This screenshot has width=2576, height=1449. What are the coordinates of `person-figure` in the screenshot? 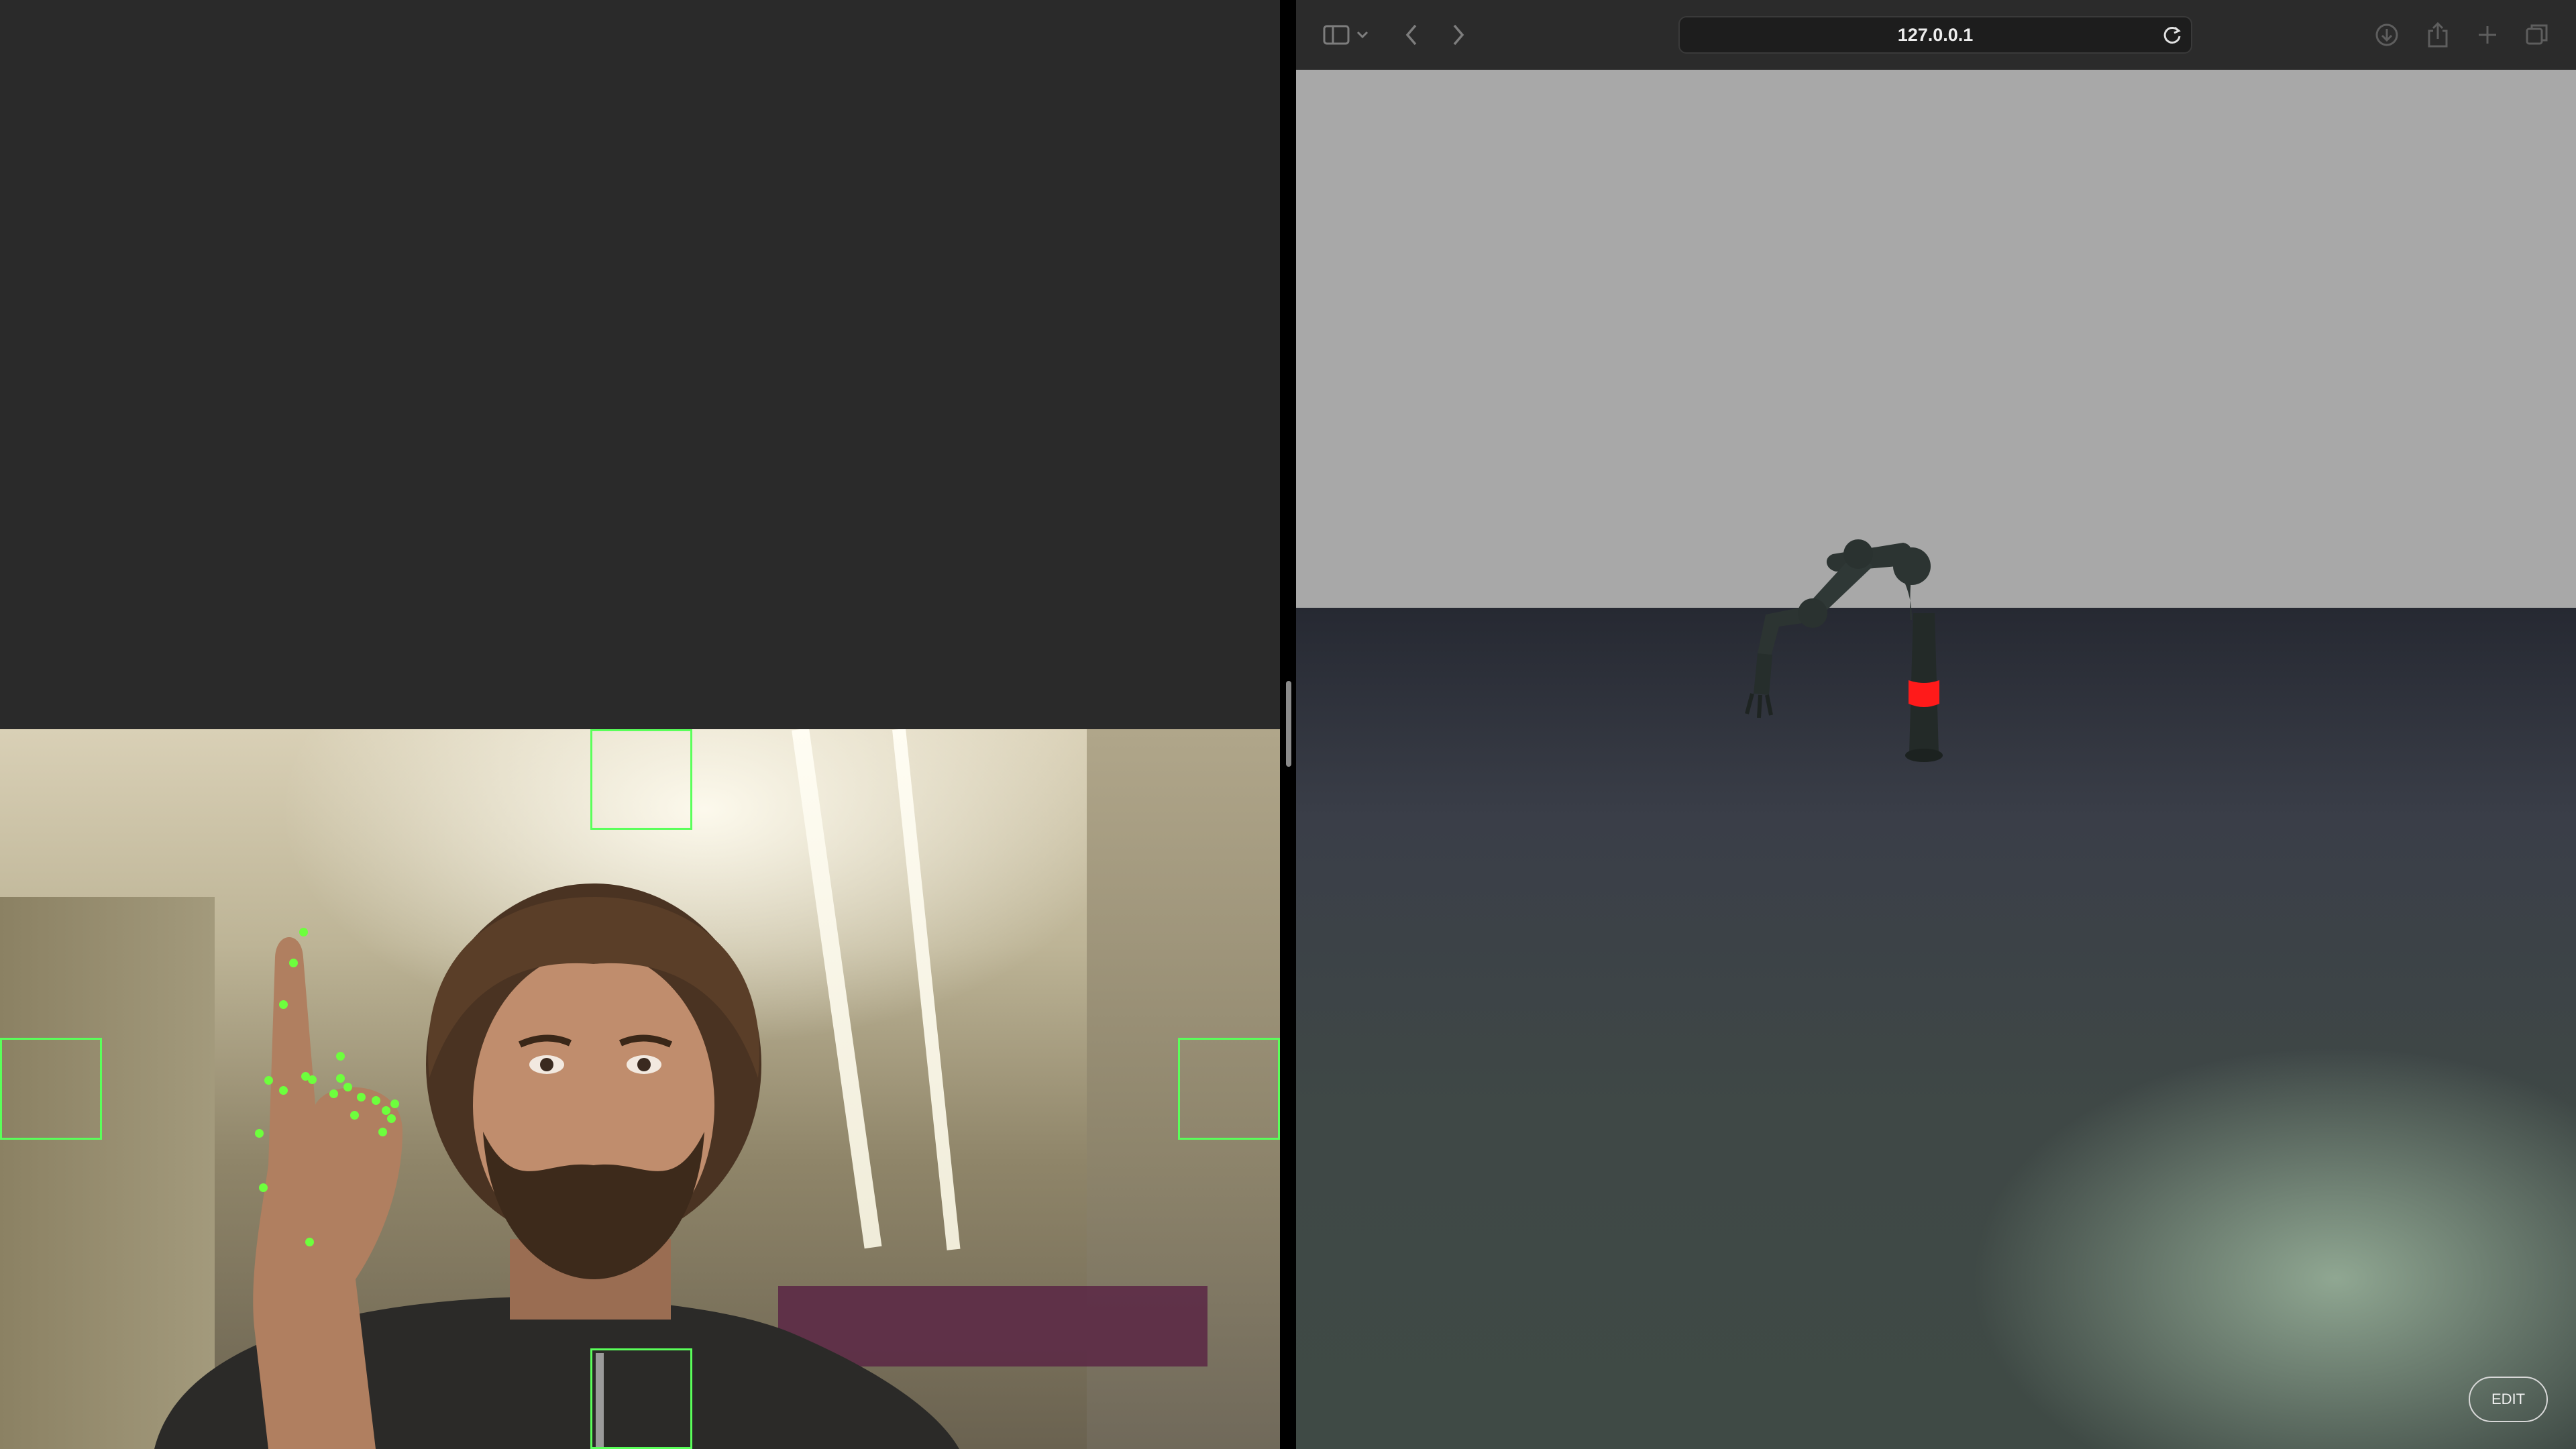 It's located at (556, 1166).